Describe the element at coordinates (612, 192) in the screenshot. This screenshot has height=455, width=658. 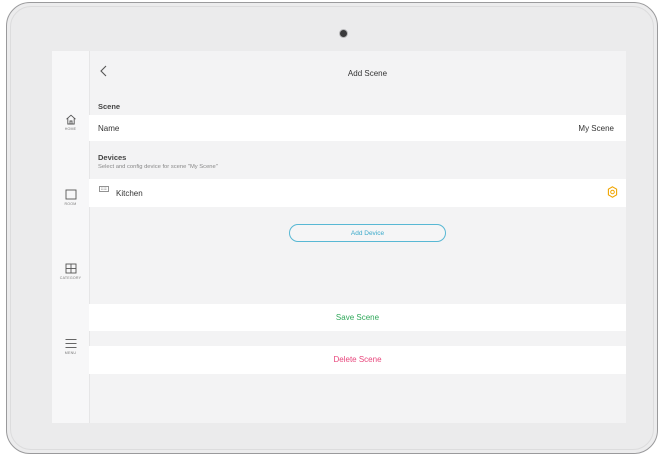
I see `settings-gear-icon` at that location.